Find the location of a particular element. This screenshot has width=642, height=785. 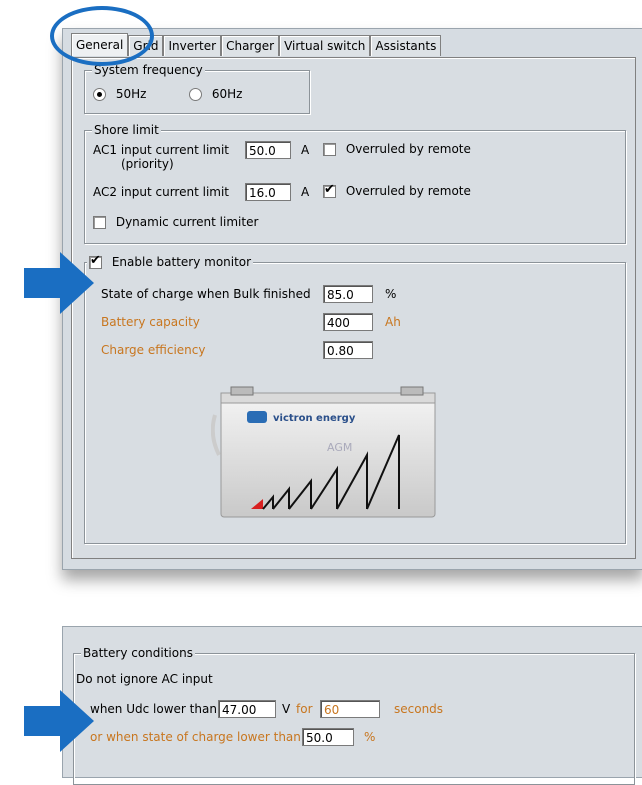

battery-capacity-input: 400 is located at coordinates (348, 322).